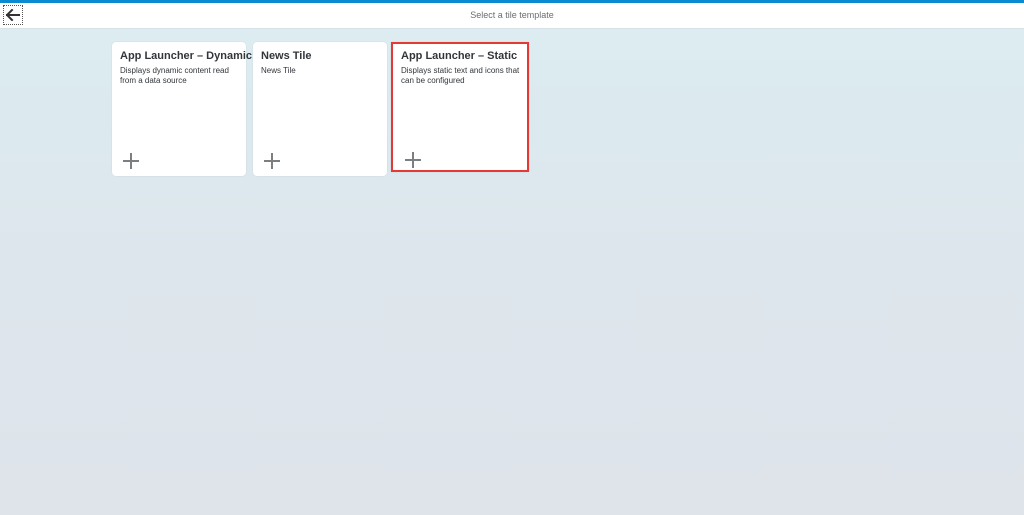  Describe the element at coordinates (186, 56) in the screenshot. I see `tile-title: App Launcher – Dynamic` at that location.